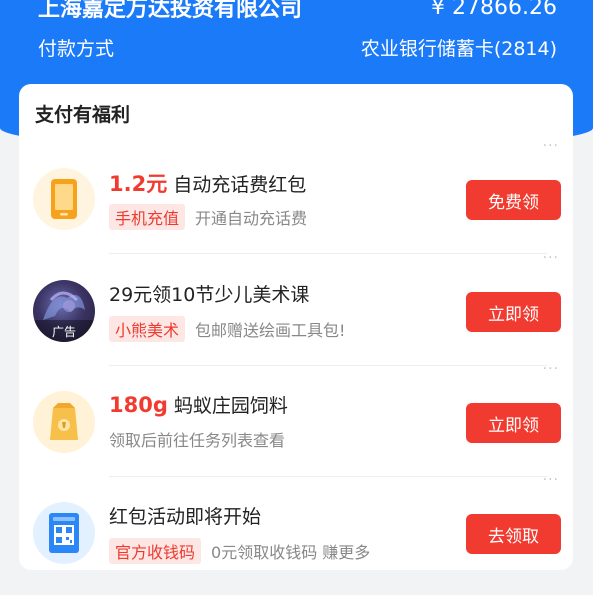  I want to click on benefit-title: 1.2元 自动充话费红包, so click(207, 183).